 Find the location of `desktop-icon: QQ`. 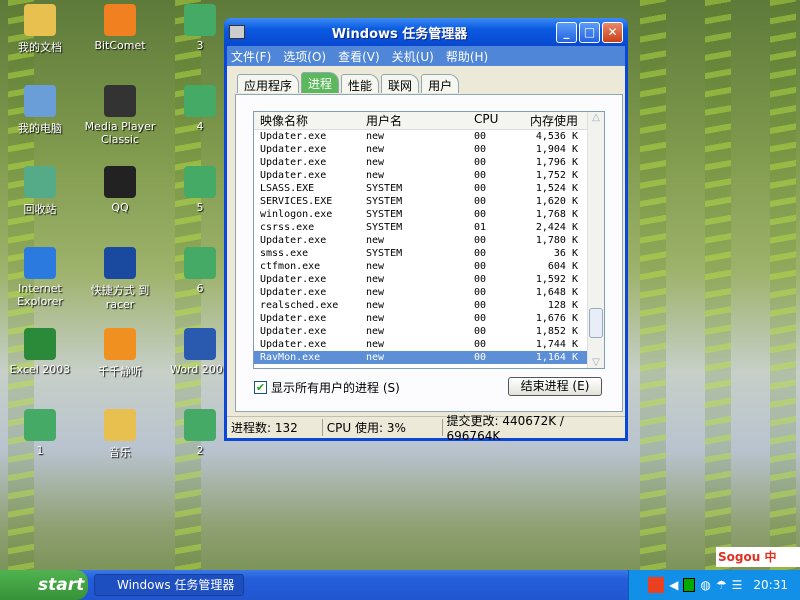

desktop-icon: QQ is located at coordinates (120, 190).